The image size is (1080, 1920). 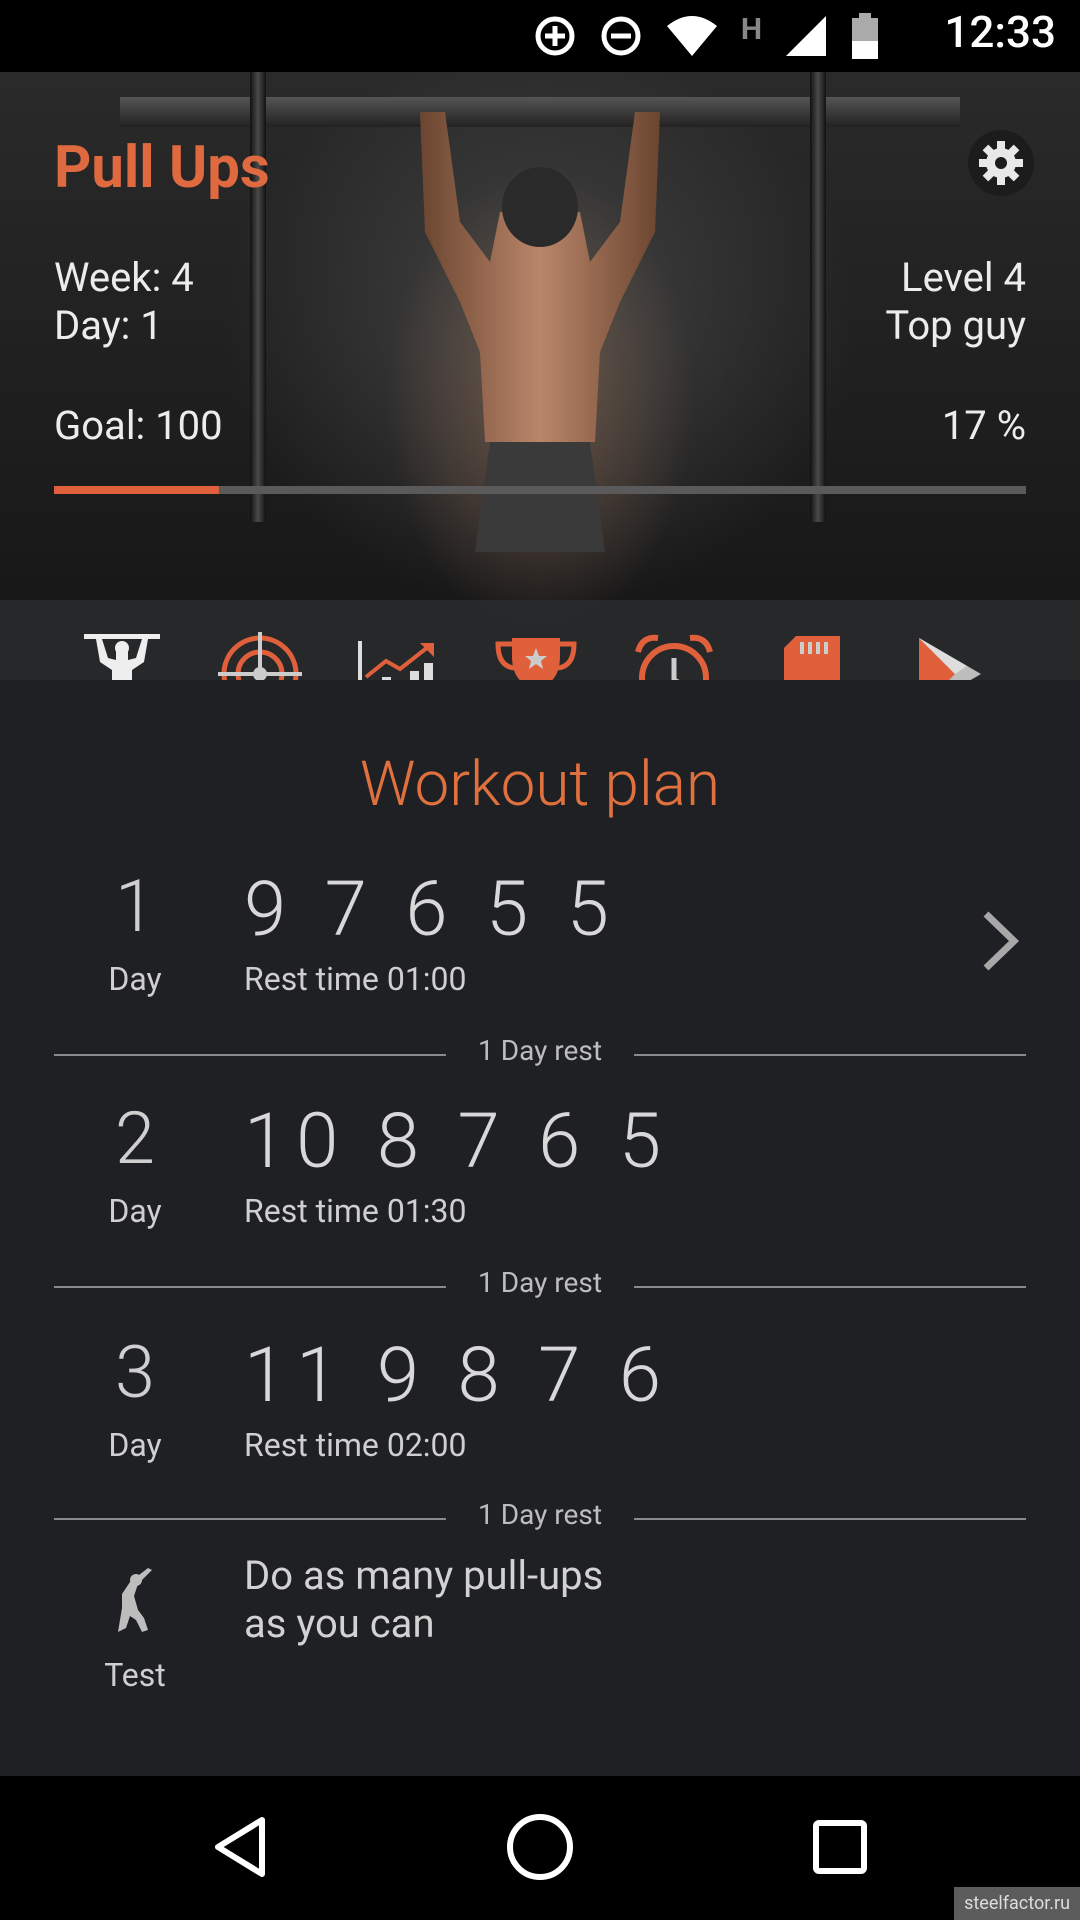 I want to click on rest-time: Rest time 01:30, so click(x=355, y=1211).